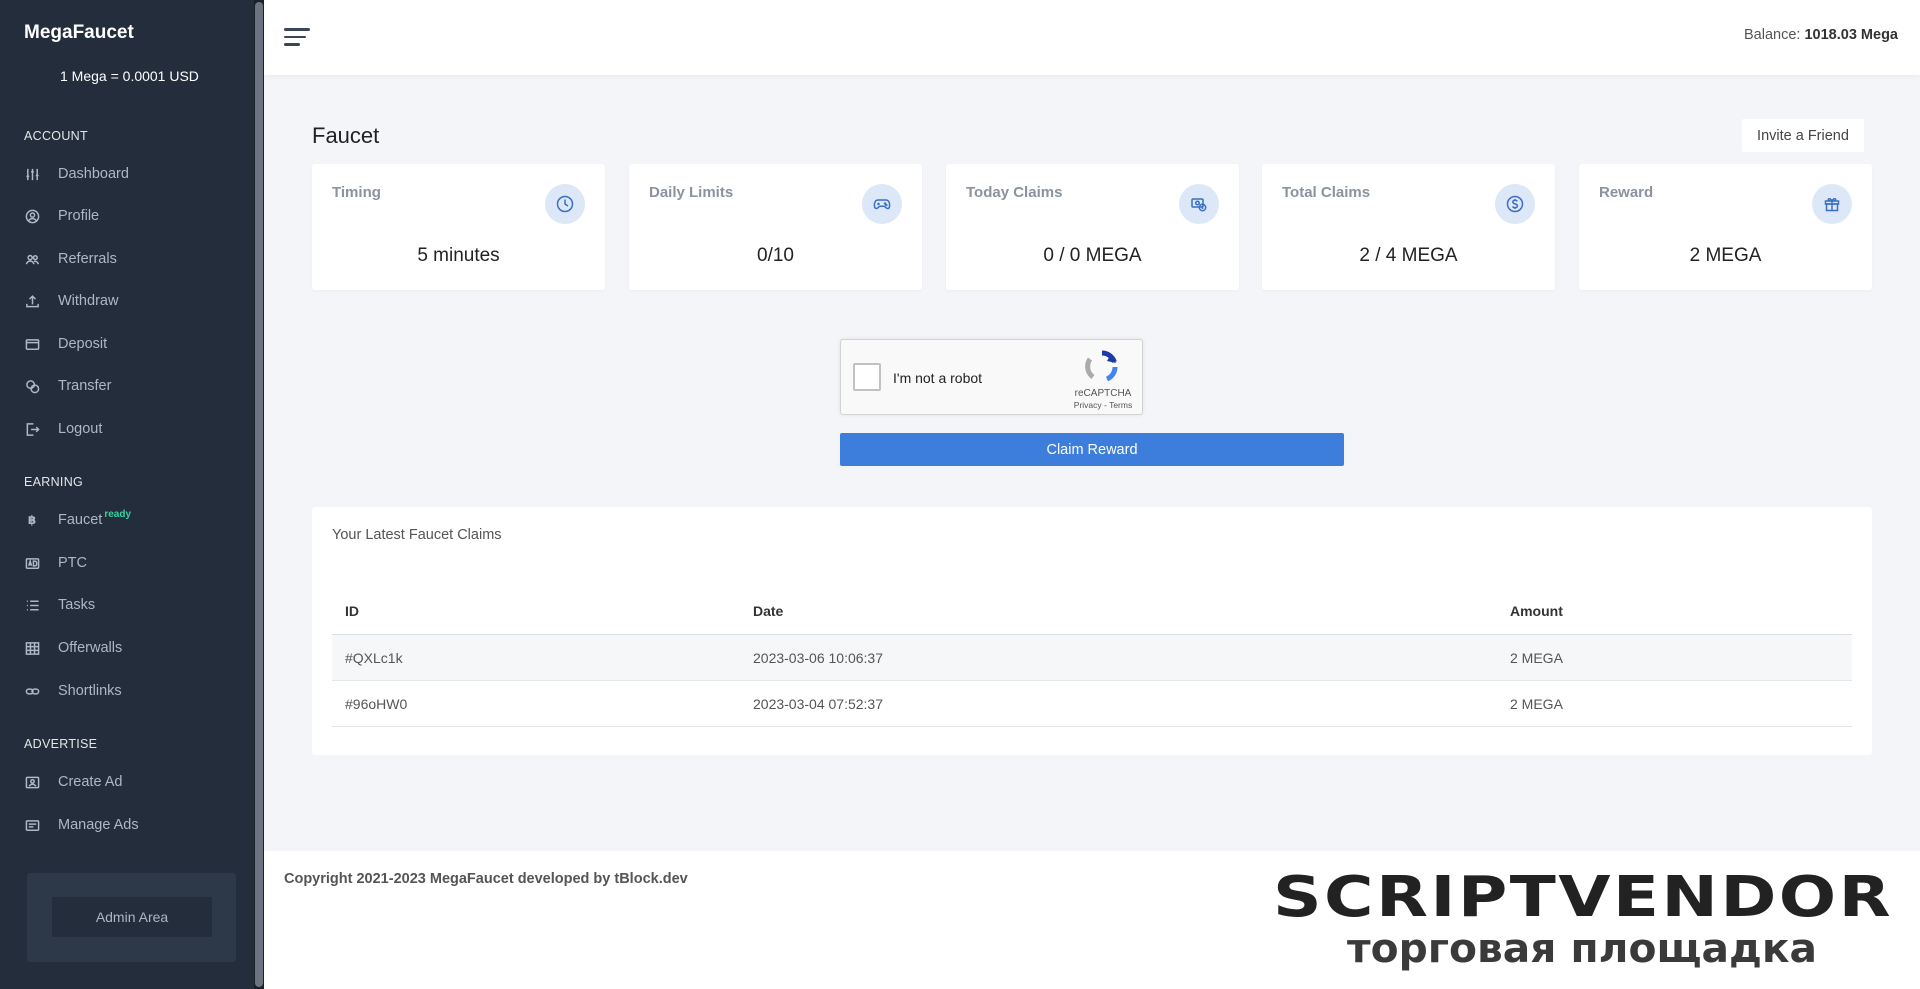 The image size is (1920, 989). What do you see at coordinates (1092, 704) in the screenshot?
I see `table-row: #96oHW0 2023-03-04 07:52:37 2 MEGA` at bounding box center [1092, 704].